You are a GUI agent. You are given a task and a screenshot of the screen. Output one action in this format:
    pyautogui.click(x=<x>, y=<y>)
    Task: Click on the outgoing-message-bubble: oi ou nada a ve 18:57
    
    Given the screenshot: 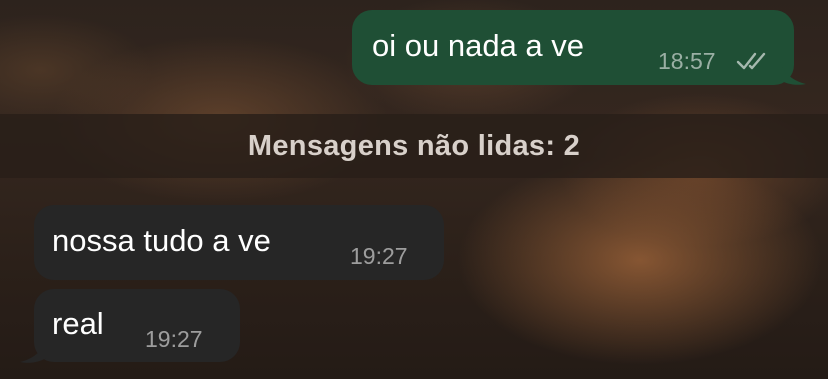 What is the action you would take?
    pyautogui.click(x=573, y=47)
    